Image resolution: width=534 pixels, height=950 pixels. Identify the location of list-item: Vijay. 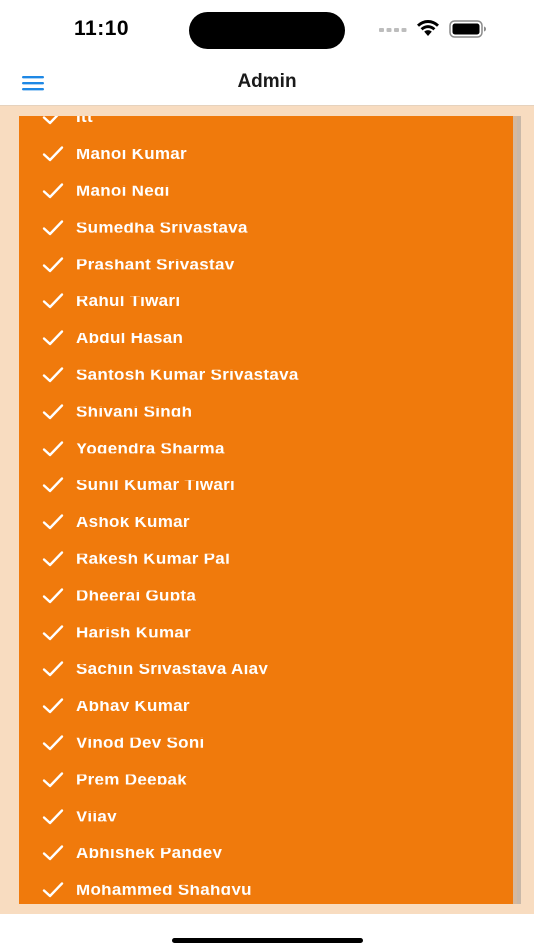
(268, 816).